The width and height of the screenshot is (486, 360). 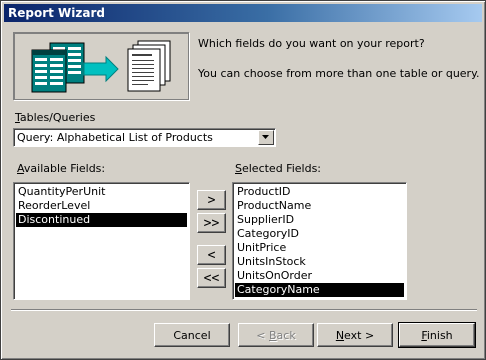 I want to click on next-button-label: Next >, so click(x=355, y=335).